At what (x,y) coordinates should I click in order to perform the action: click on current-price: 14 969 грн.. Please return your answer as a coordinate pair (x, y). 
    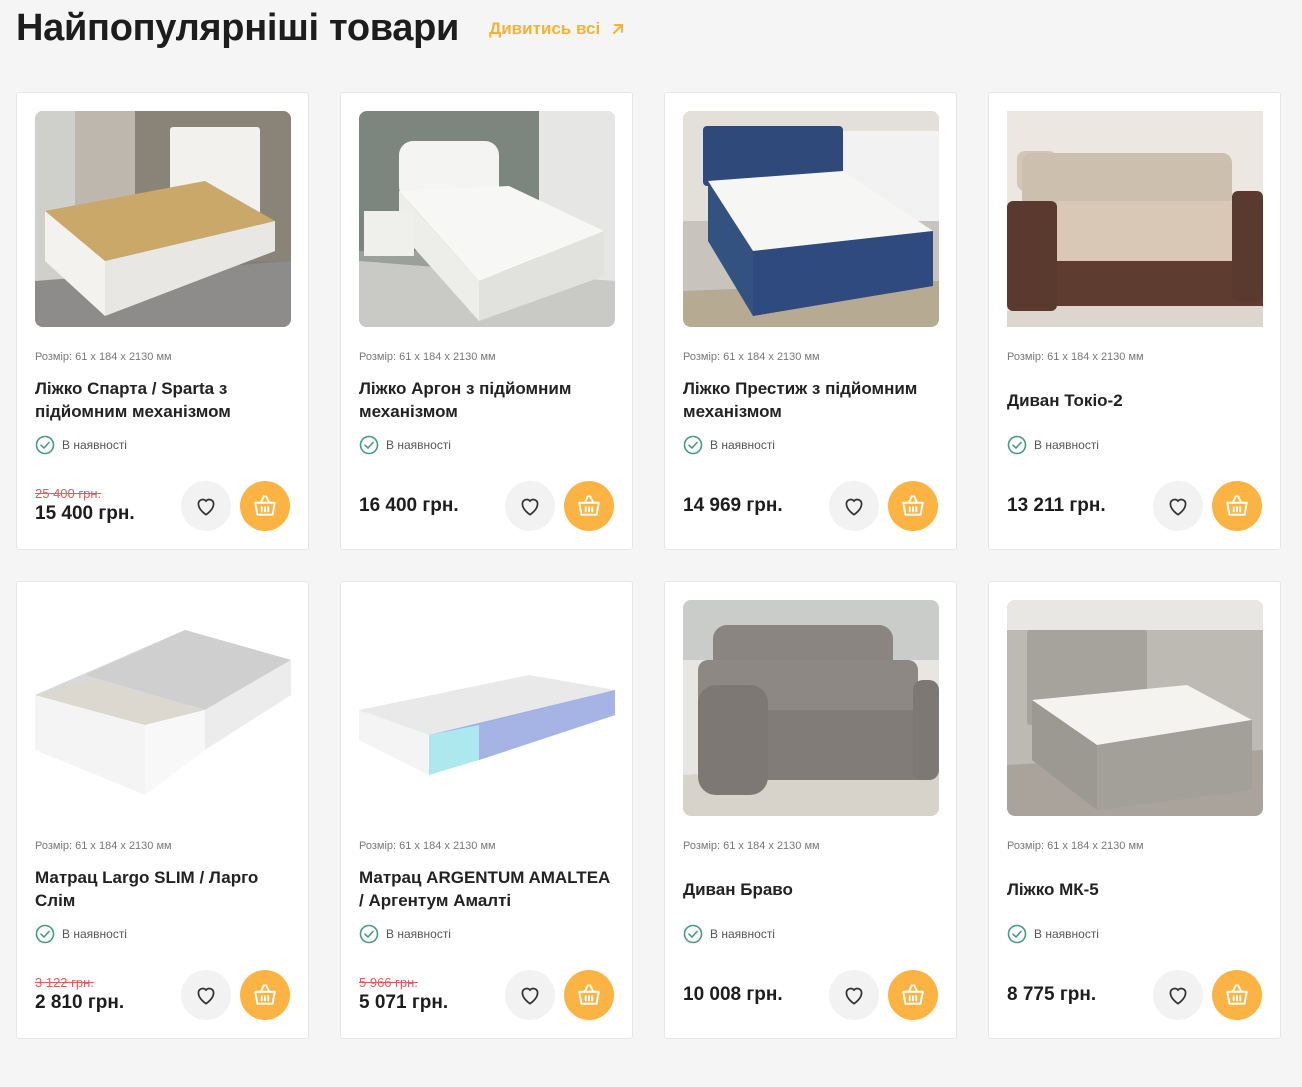
    Looking at the image, I should click on (733, 505).